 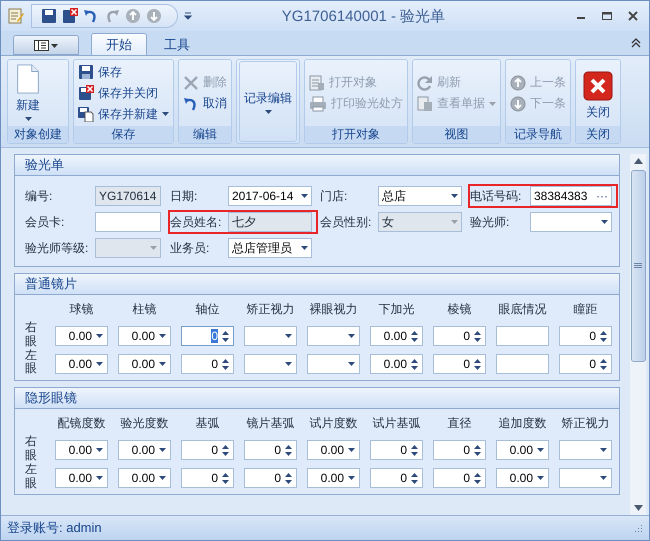 I want to click on dropdown-field: 总店, so click(x=420, y=196).